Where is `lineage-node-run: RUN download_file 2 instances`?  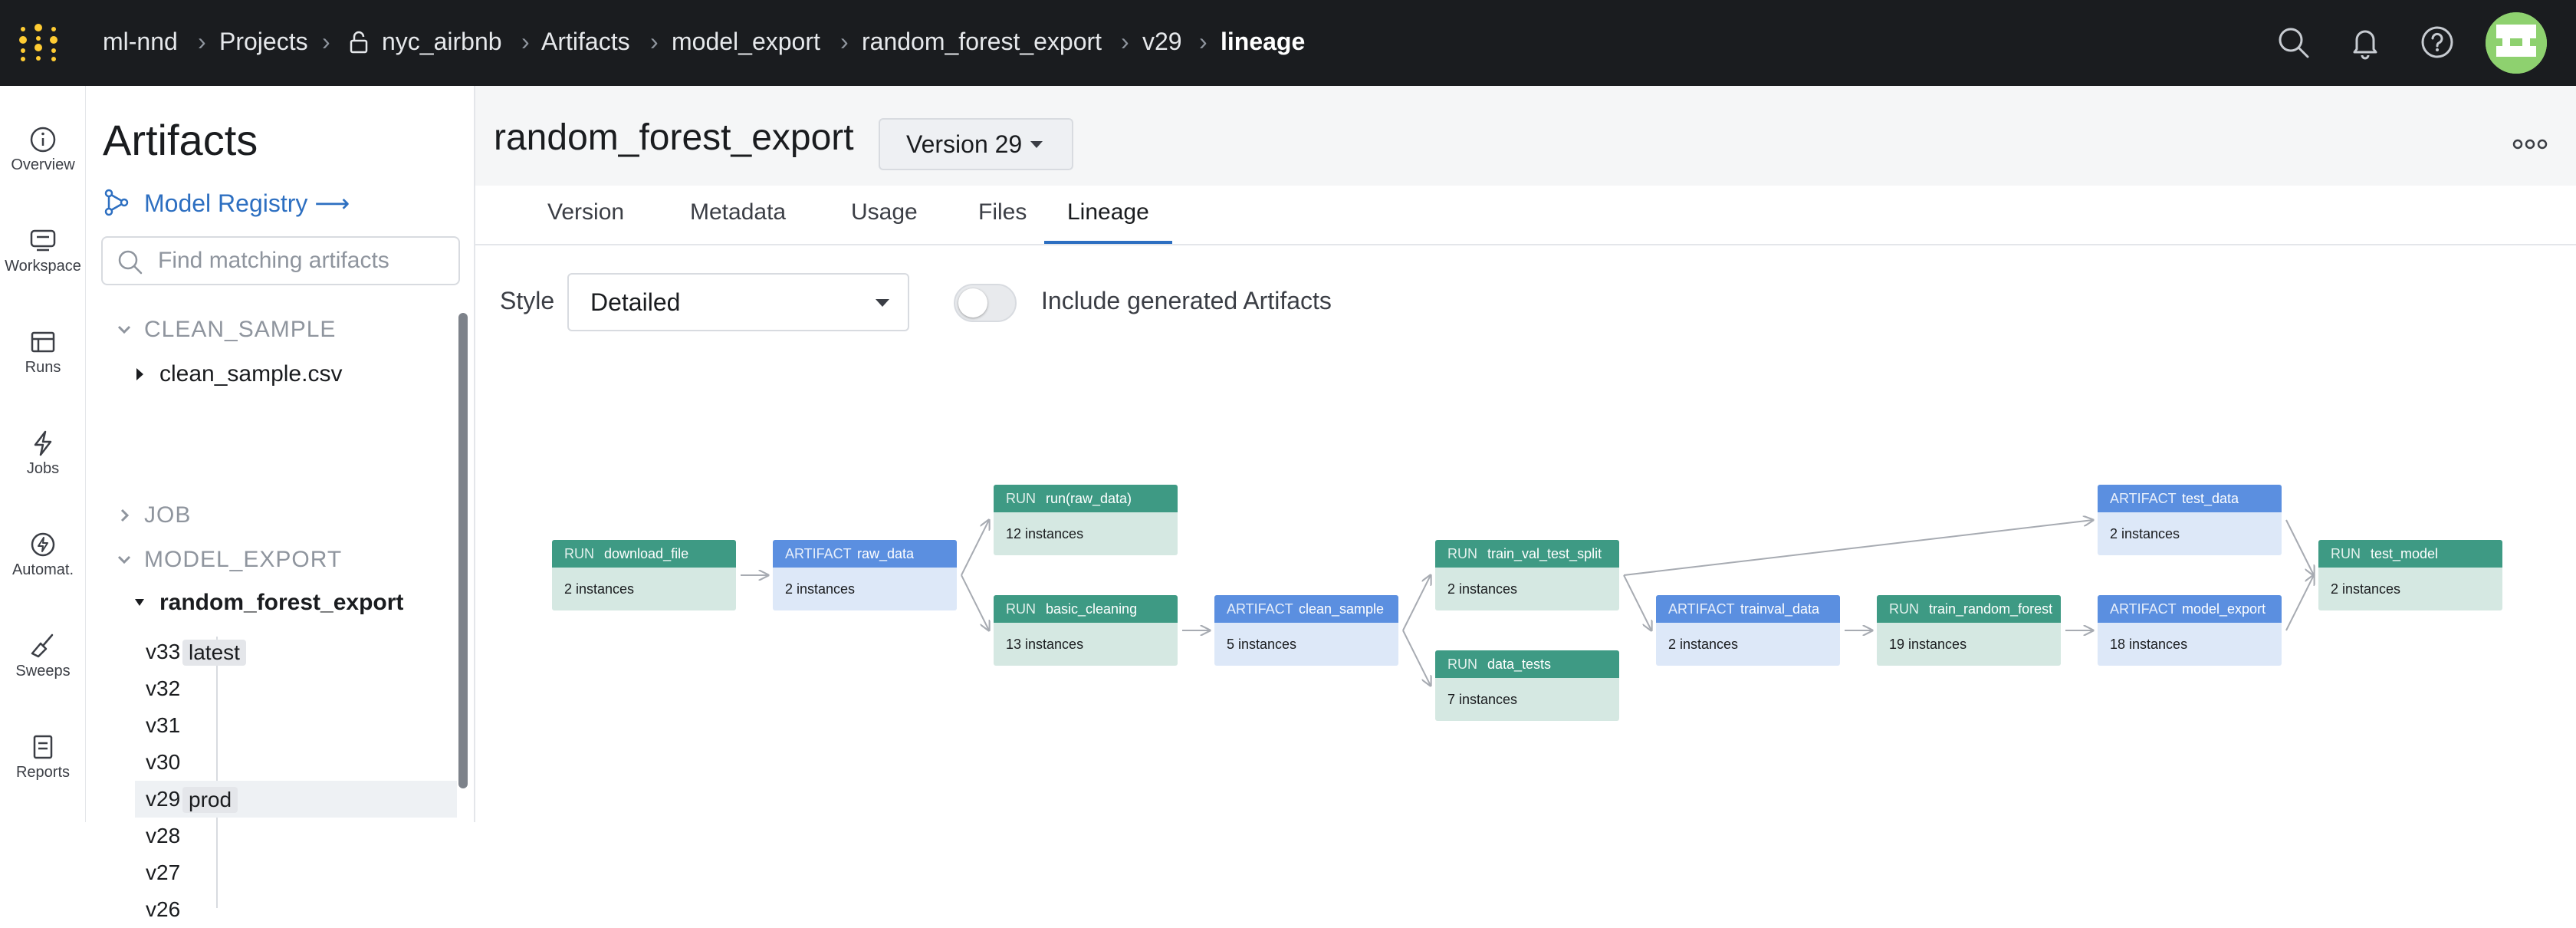
lineage-node-run: RUN download_file 2 instances is located at coordinates (644, 575).